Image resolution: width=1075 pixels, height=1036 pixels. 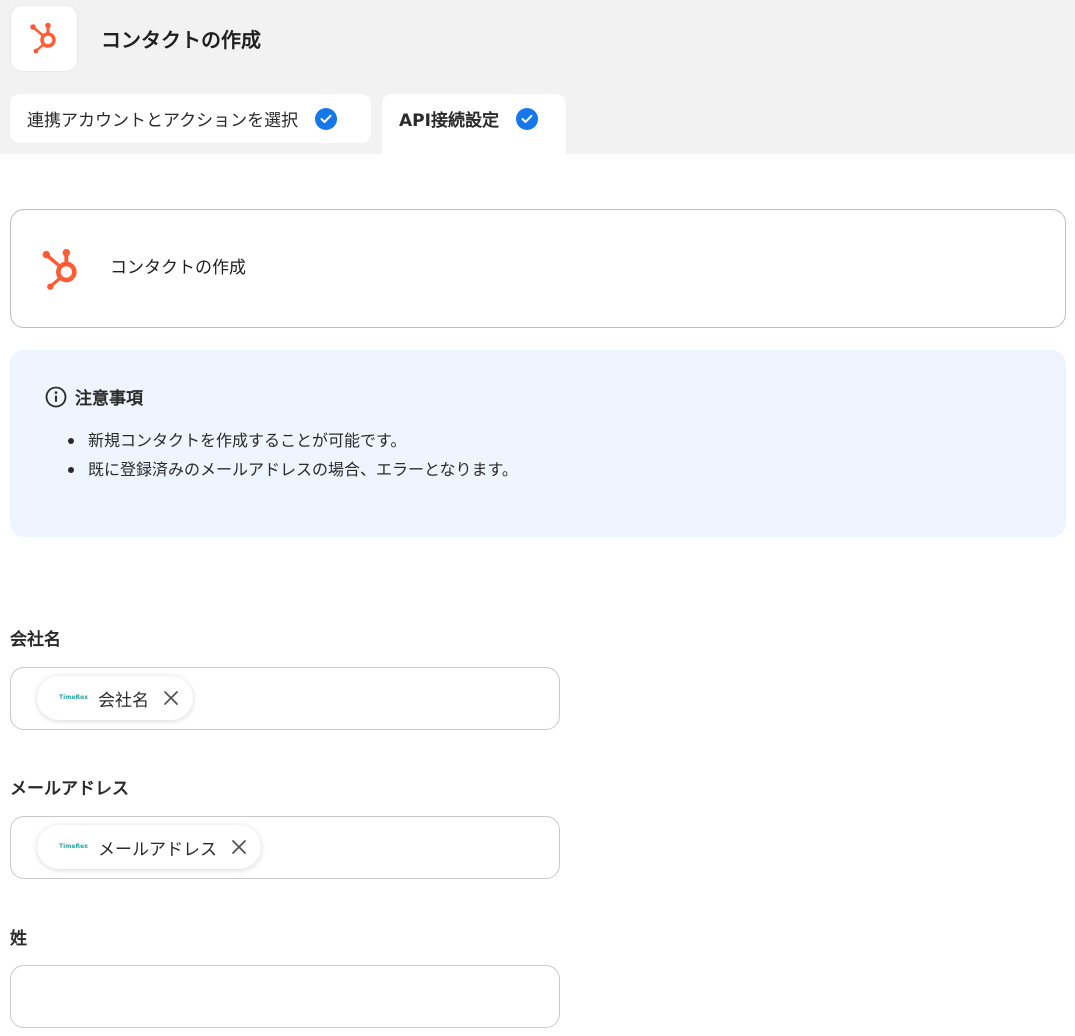 I want to click on tab-api-settings: API接続設定, so click(x=474, y=124).